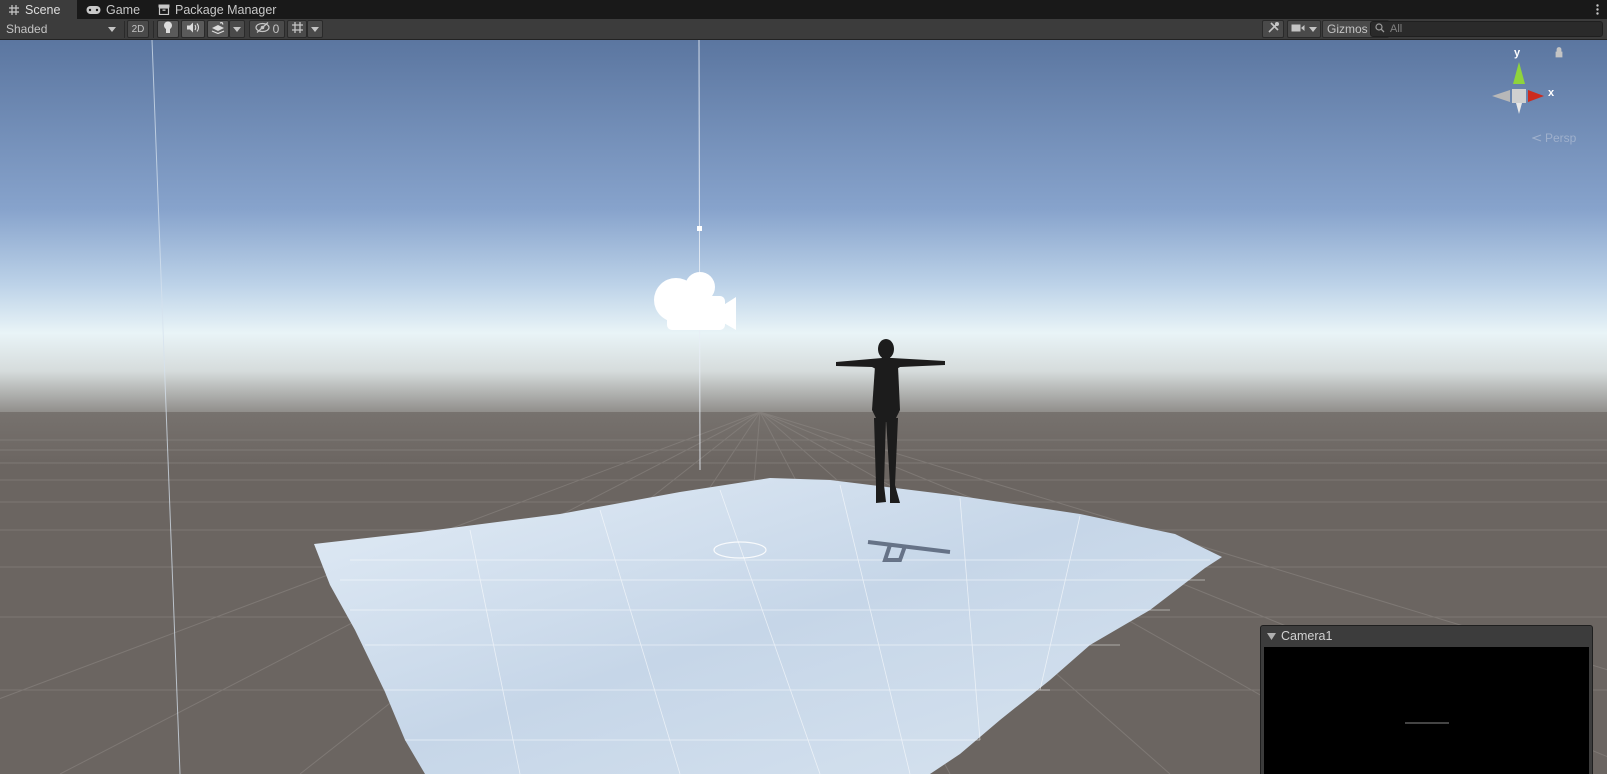  What do you see at coordinates (27, 29) in the screenshot?
I see `draw-mode-label: Shaded` at bounding box center [27, 29].